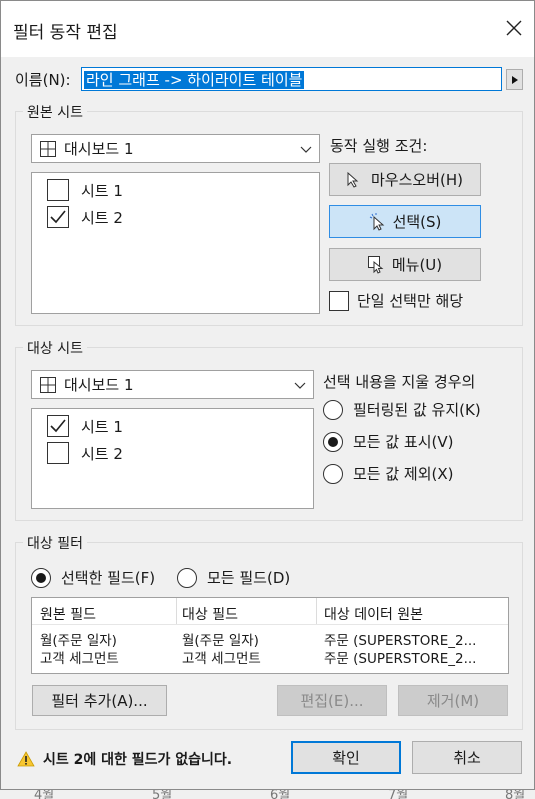  What do you see at coordinates (58, 453) in the screenshot?
I see `target-sheet-2-checkbox` at bounding box center [58, 453].